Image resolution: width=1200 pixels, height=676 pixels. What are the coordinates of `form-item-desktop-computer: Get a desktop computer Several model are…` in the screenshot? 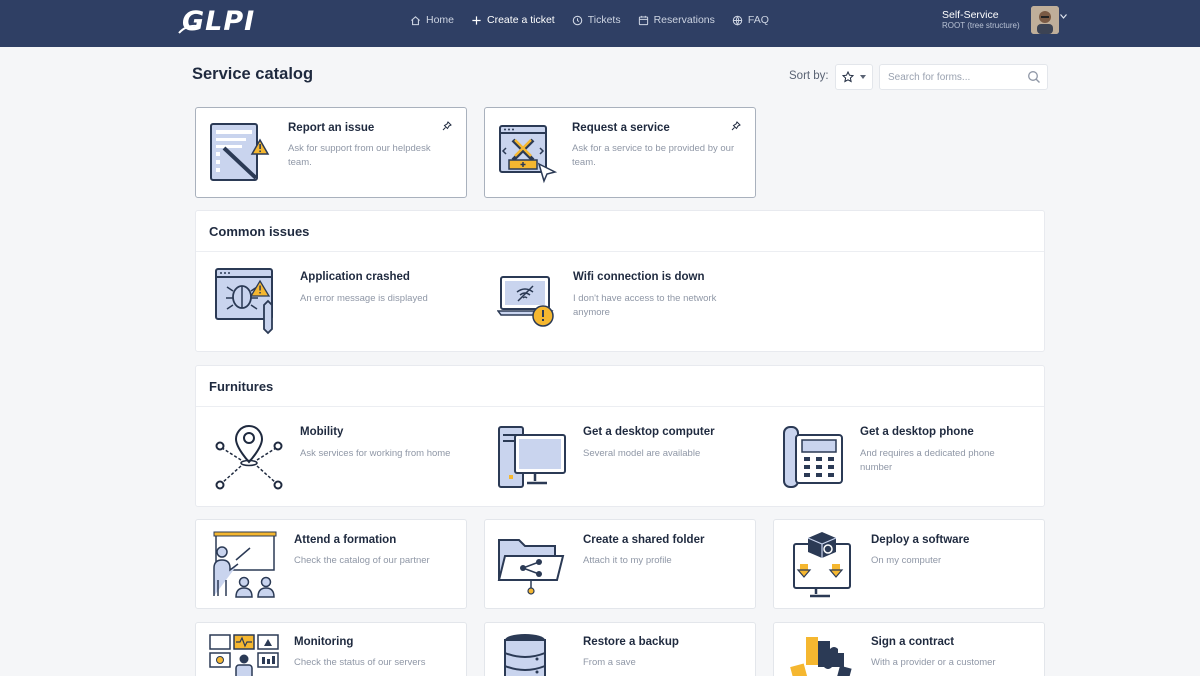 It's located at (619, 457).